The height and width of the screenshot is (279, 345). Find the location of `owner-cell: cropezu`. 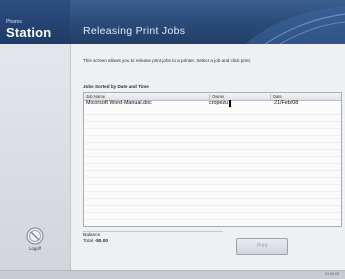

owner-cell: cropezu is located at coordinates (220, 103).